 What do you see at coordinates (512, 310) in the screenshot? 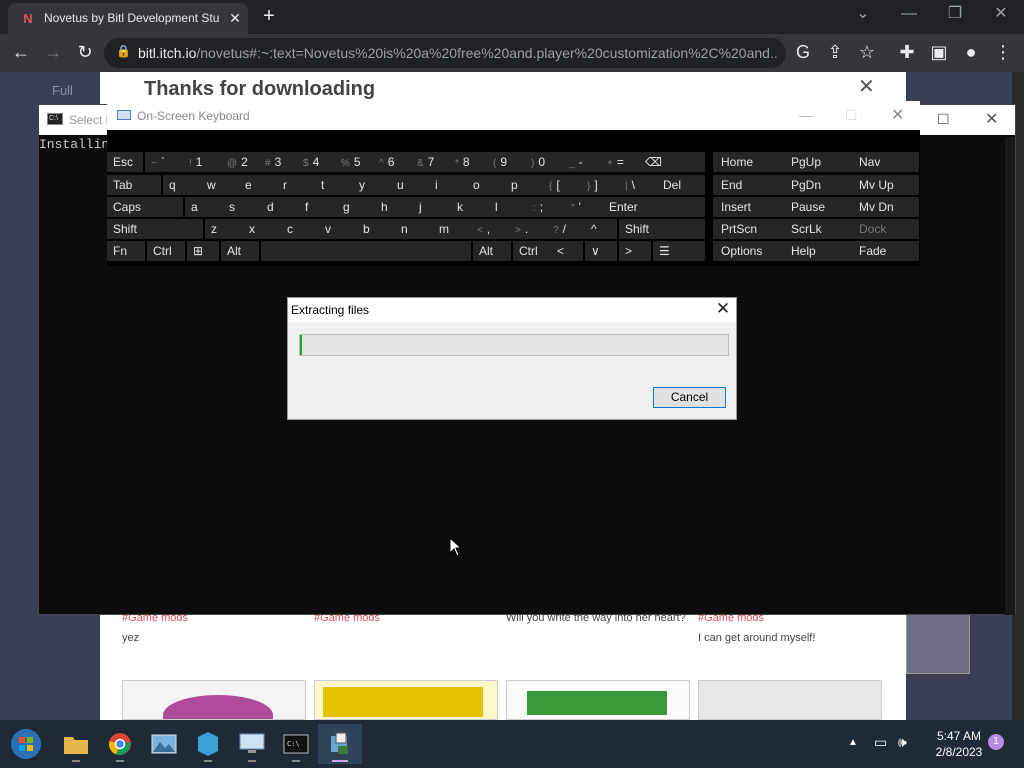
I see `dialog-titlebar: Extracting files ✕` at bounding box center [512, 310].